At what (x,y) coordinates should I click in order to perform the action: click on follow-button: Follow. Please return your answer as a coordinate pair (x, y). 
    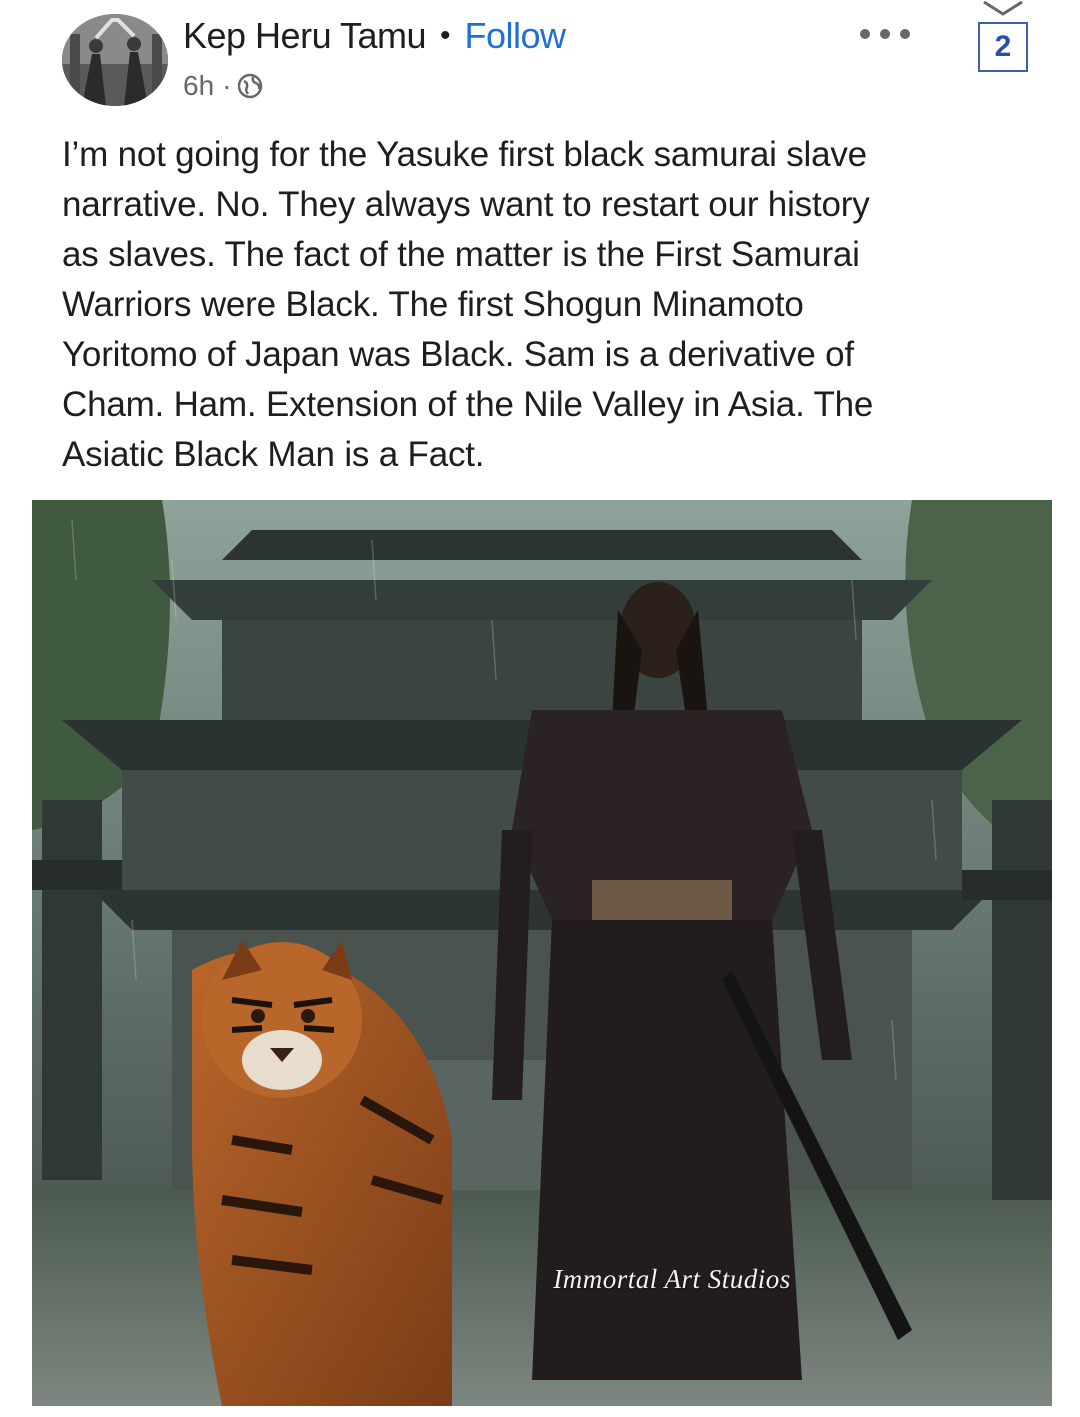
    Looking at the image, I should click on (515, 36).